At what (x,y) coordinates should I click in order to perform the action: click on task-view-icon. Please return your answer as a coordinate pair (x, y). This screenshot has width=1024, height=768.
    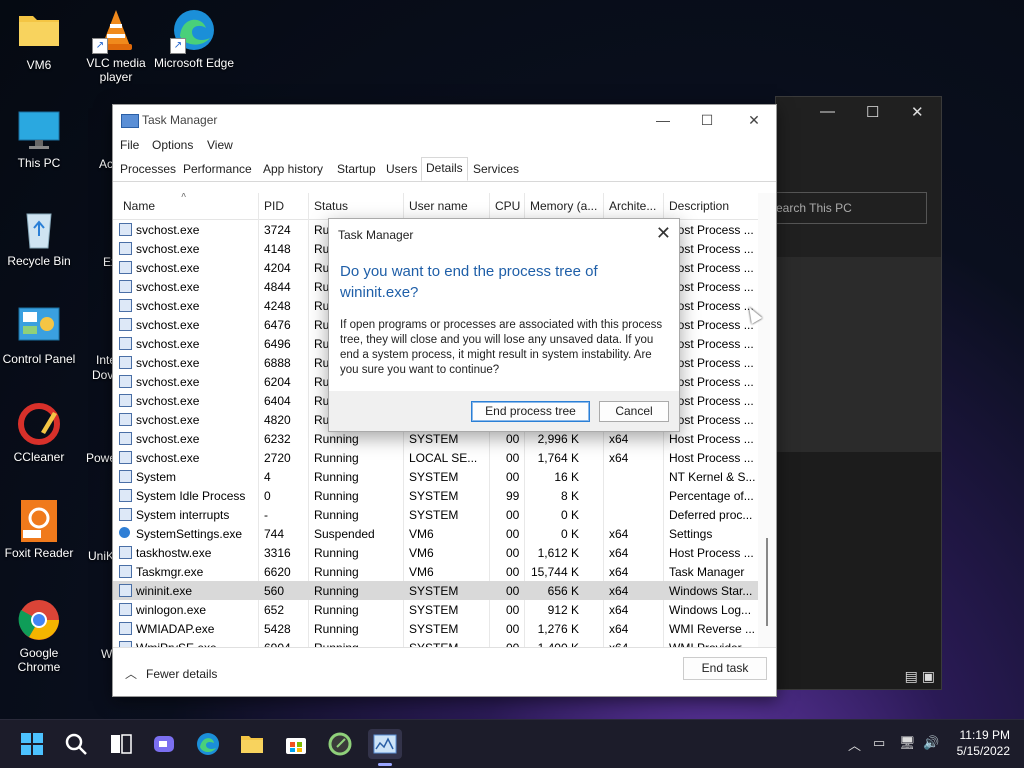
    Looking at the image, I should click on (121, 744).